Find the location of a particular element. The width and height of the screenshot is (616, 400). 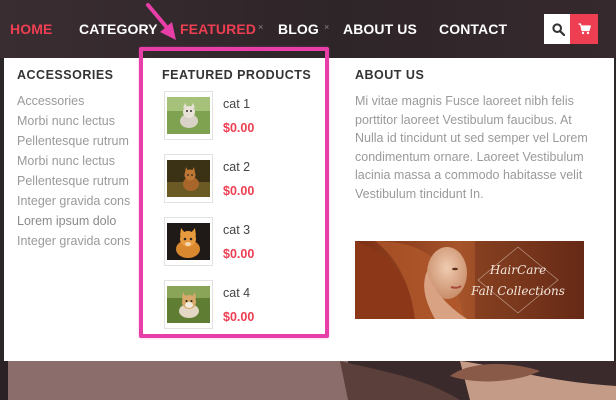

nav-home: HOME is located at coordinates (31, 29).